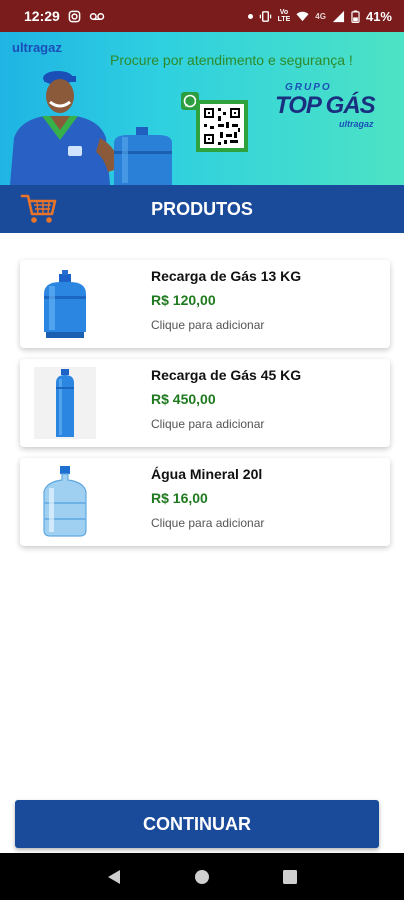 The width and height of the screenshot is (404, 900). Describe the element at coordinates (265, 16) in the screenshot. I see `vibrate-icon` at that location.